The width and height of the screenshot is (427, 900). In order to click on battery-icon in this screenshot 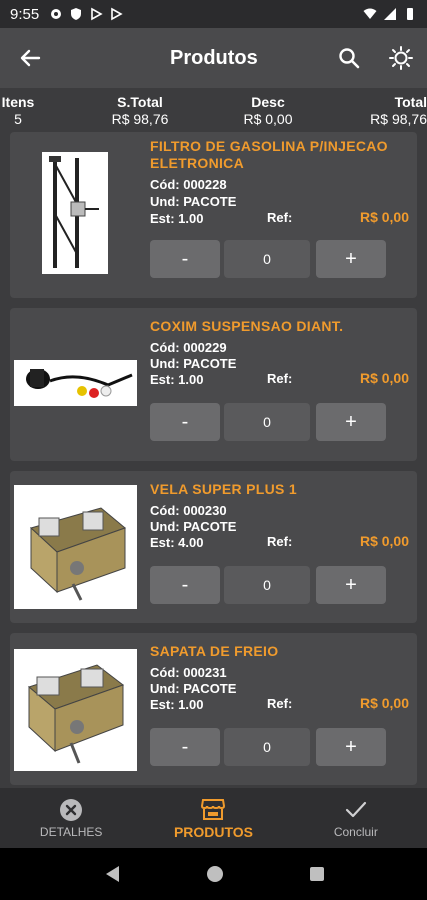, I will do `click(410, 14)`.